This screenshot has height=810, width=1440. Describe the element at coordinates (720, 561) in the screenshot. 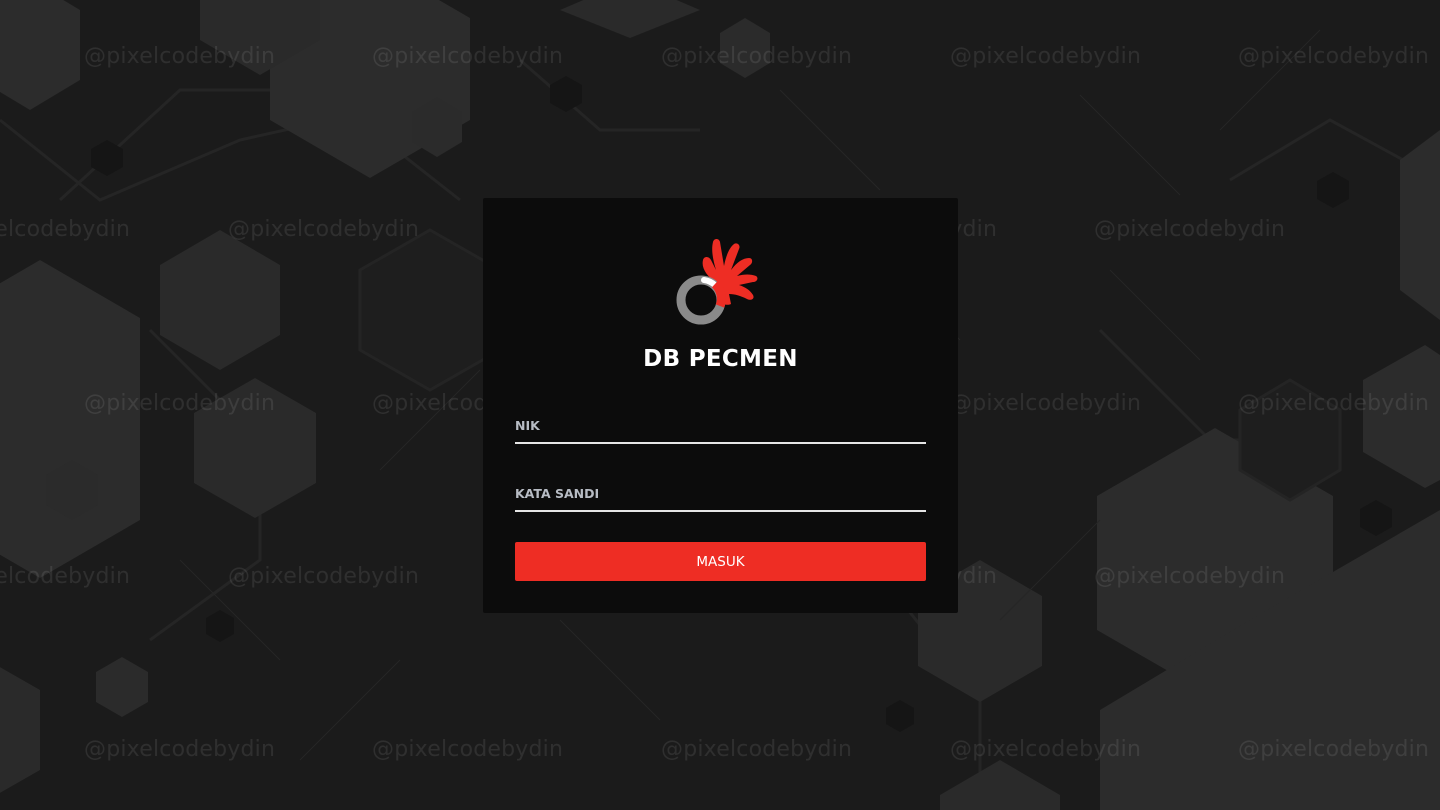

I see `login-button: MASUK` at that location.